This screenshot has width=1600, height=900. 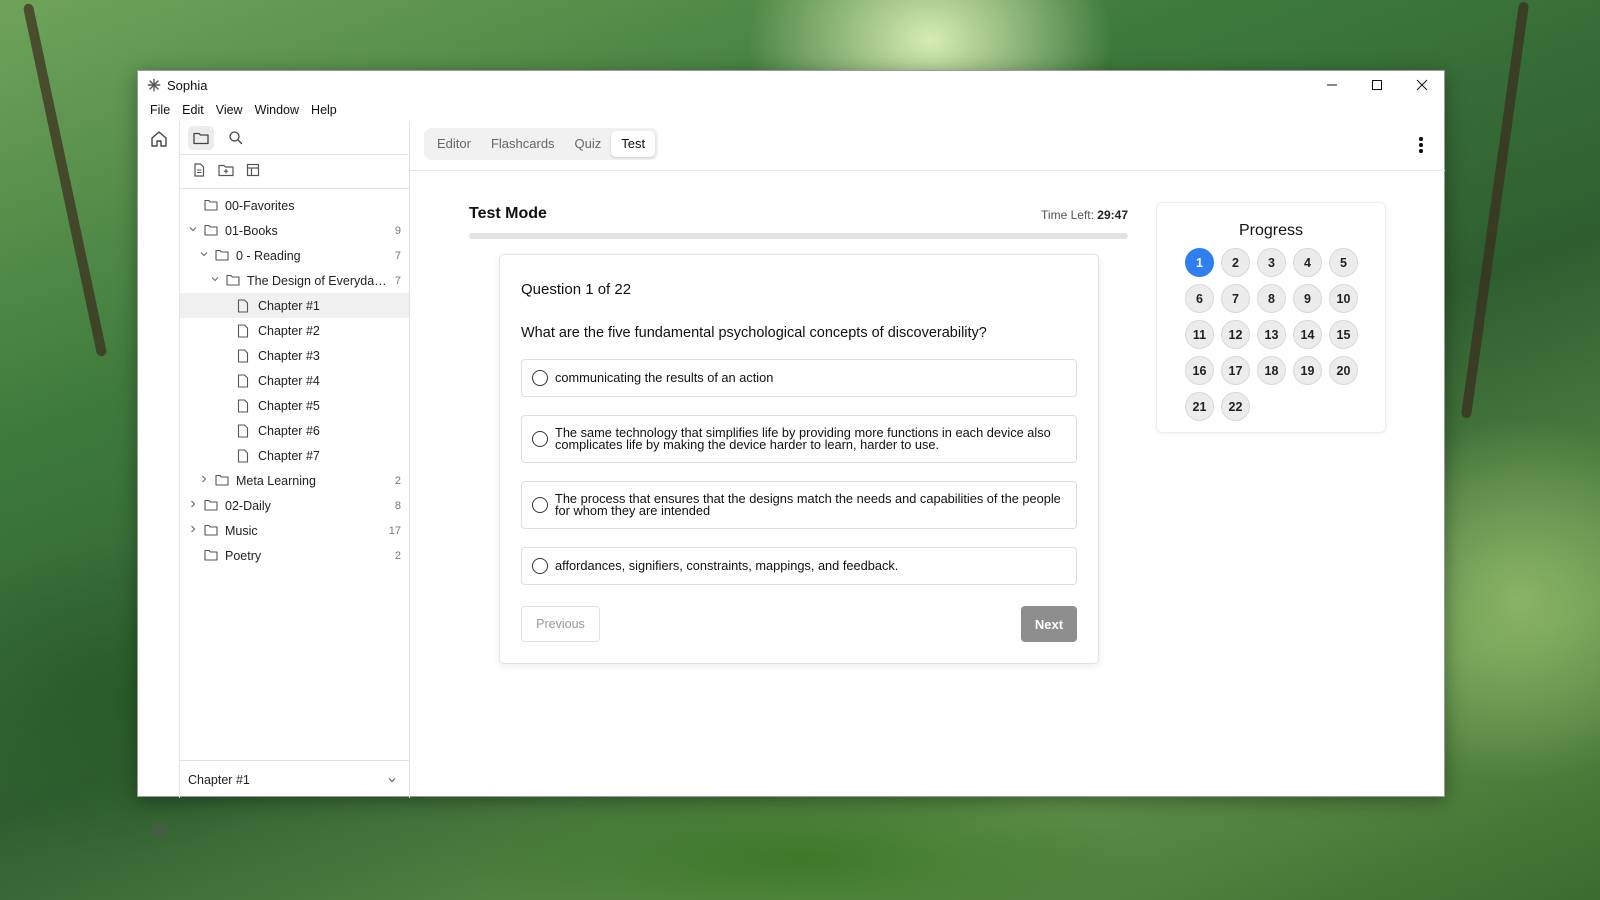 What do you see at coordinates (1331, 85) in the screenshot?
I see `minimize-button` at bounding box center [1331, 85].